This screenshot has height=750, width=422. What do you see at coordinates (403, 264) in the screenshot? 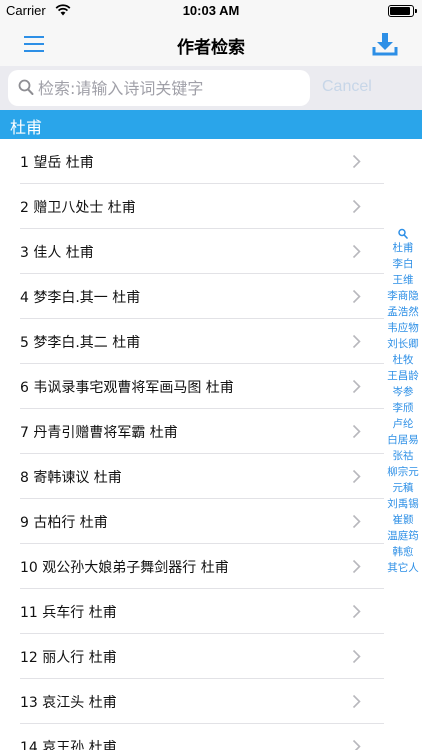
I see `index-item: 李白` at bounding box center [403, 264].